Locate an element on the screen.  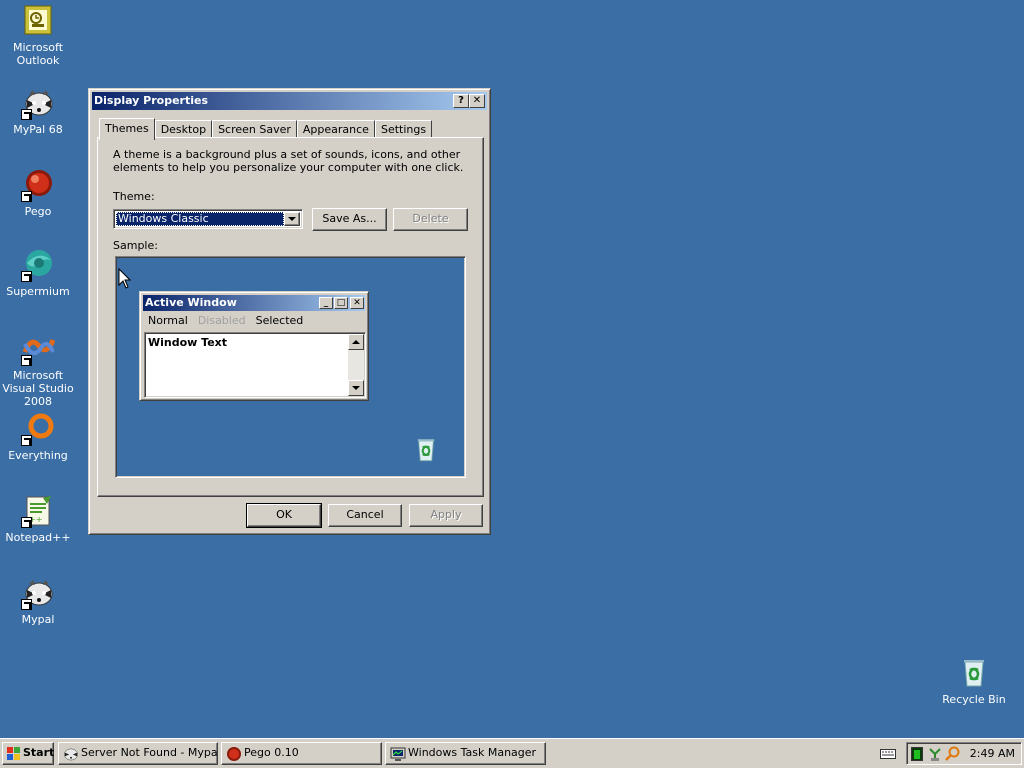
taskbar-item-mypal: Server Not Found - Mypal is located at coordinates (138, 753).